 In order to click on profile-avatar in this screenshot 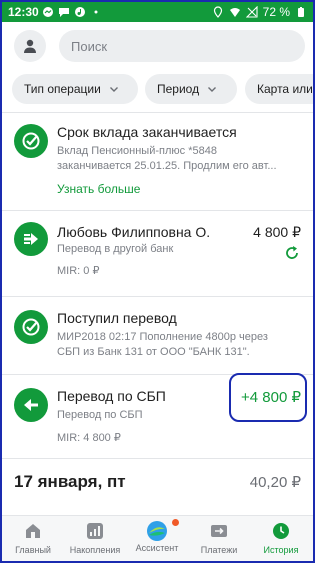, I will do `click(30, 46)`.